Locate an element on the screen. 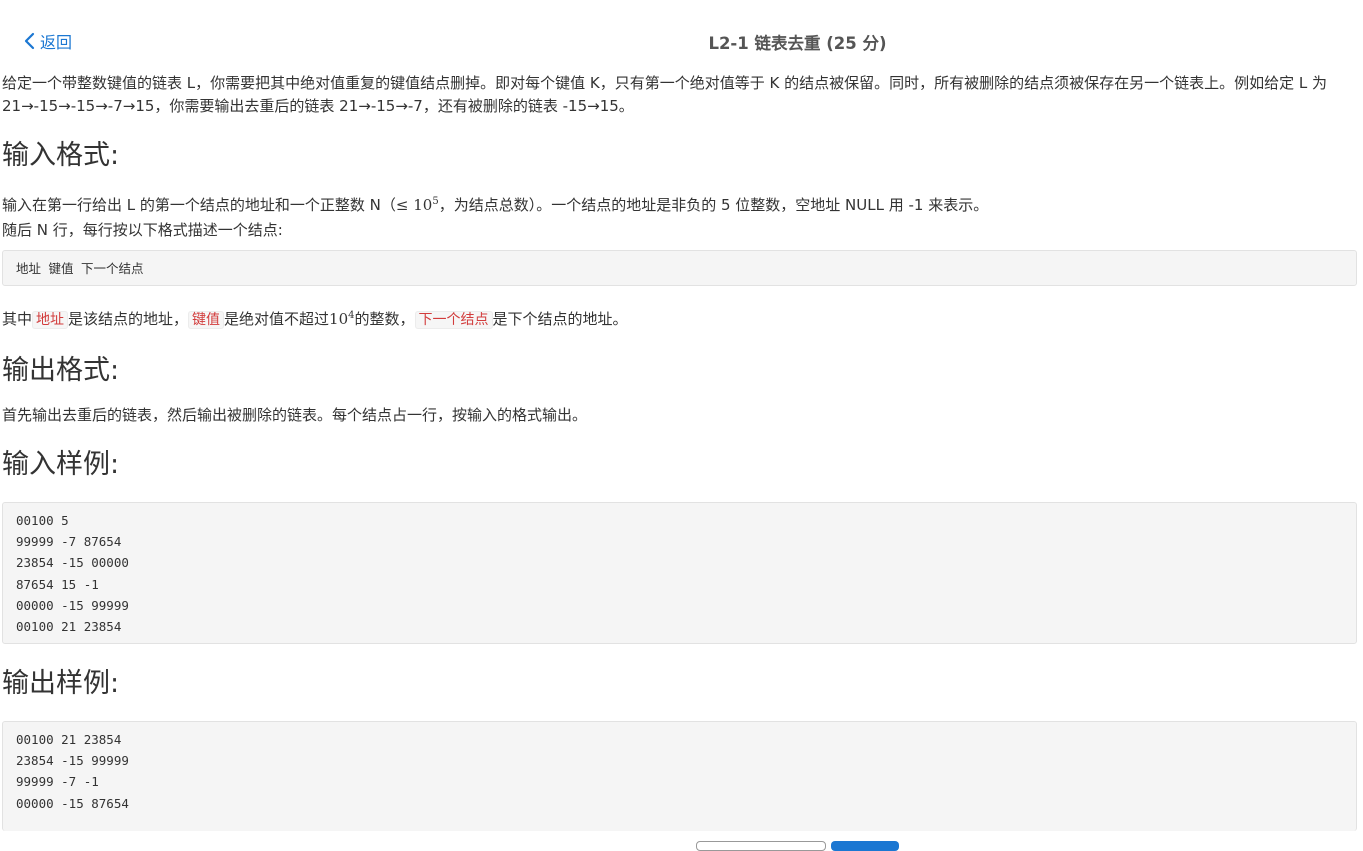  sample-input-line: 99999 -7 87654 is located at coordinates (69, 542).